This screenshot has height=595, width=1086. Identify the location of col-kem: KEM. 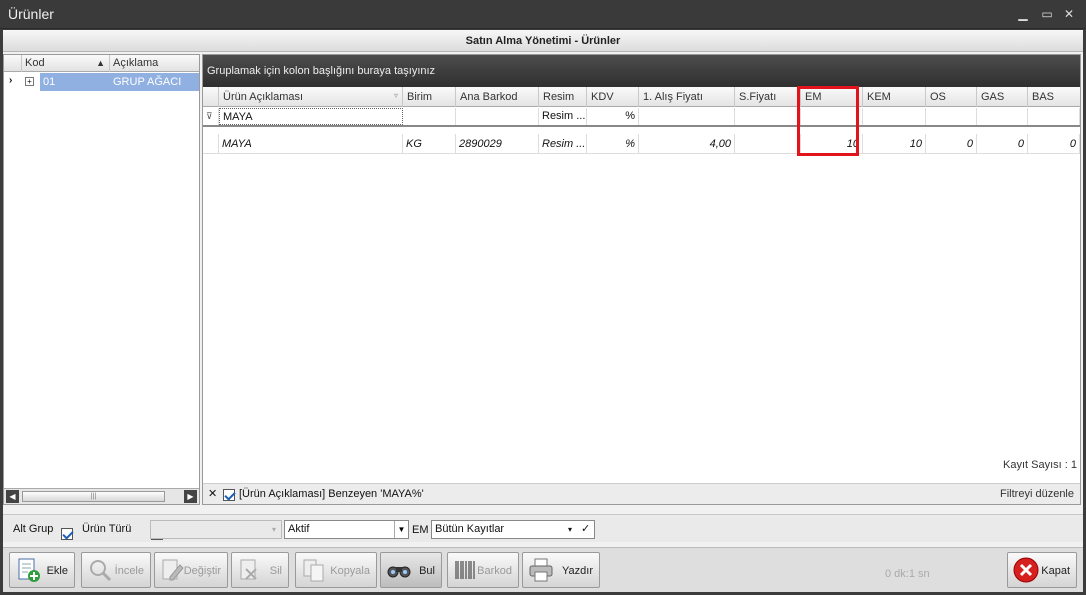
(894, 97).